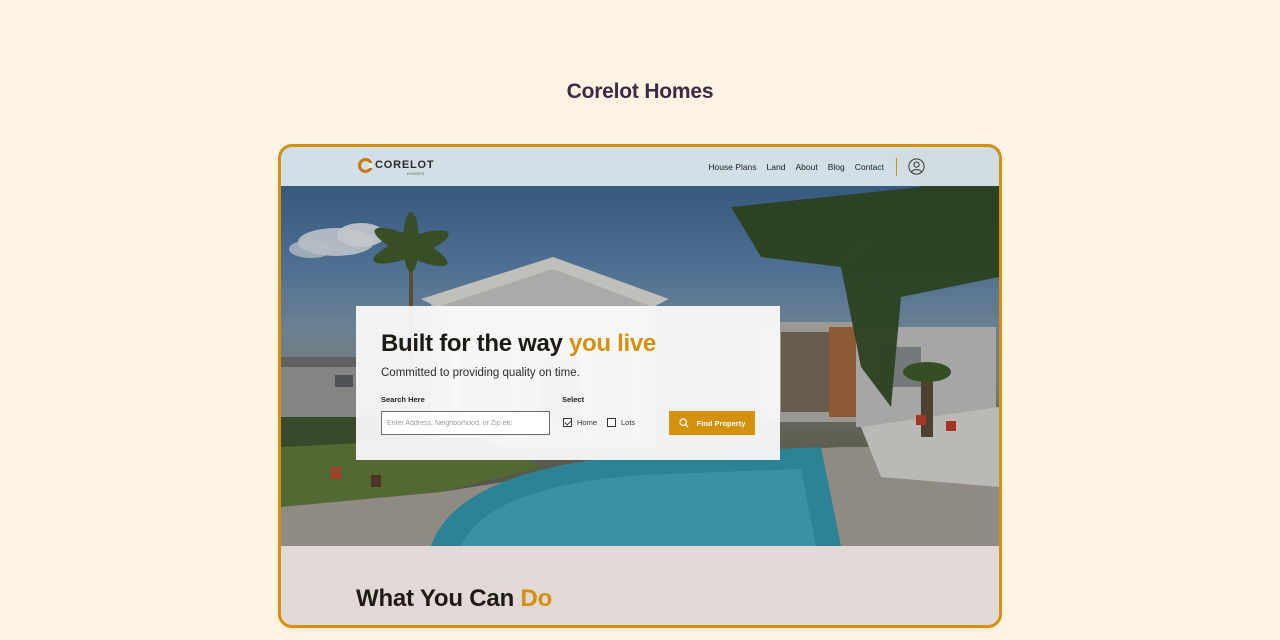 This screenshot has width=1280, height=640. What do you see at coordinates (403, 399) in the screenshot?
I see `search-label: Search Here` at bounding box center [403, 399].